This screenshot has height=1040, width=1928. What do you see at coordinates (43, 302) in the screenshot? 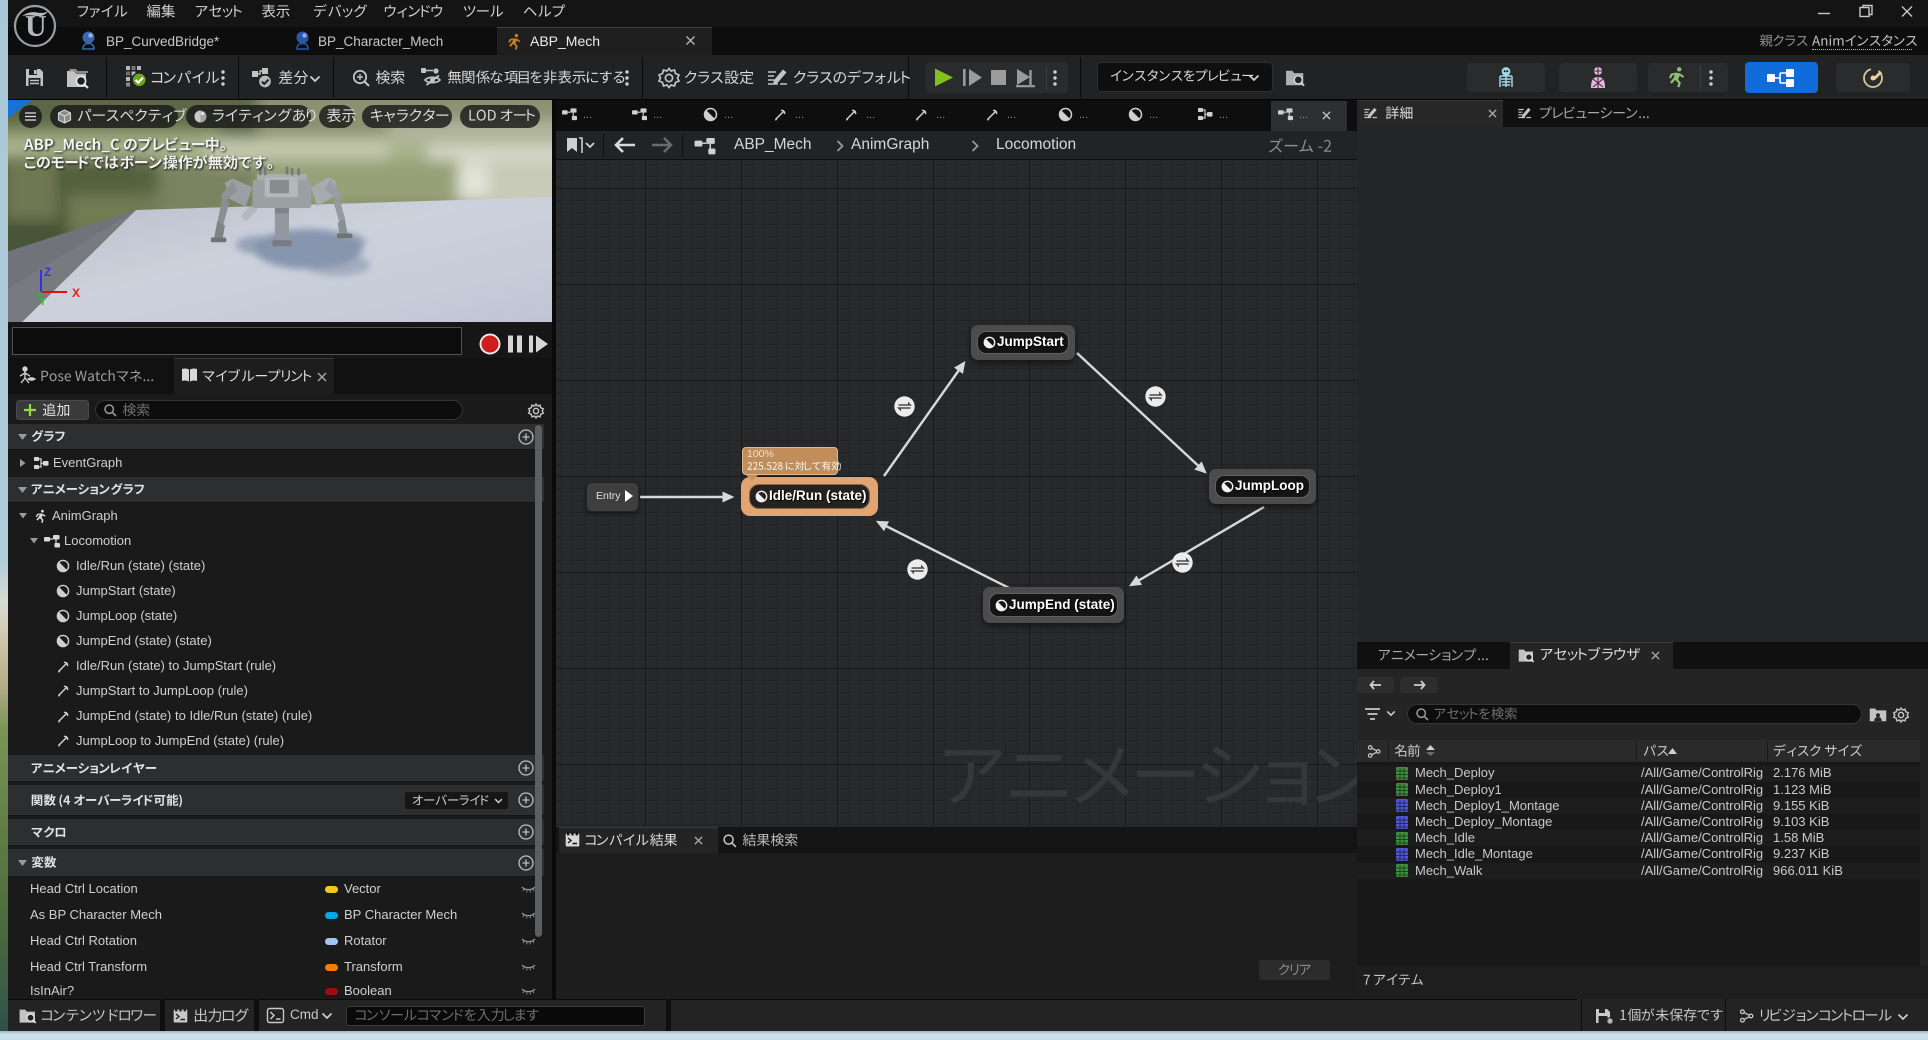
I see `svg-text: Y` at bounding box center [43, 302].